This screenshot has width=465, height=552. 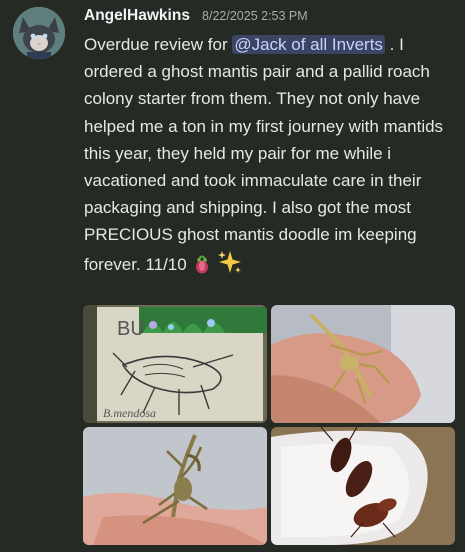 I want to click on mantis-emoji-icon, so click(x=202, y=268).